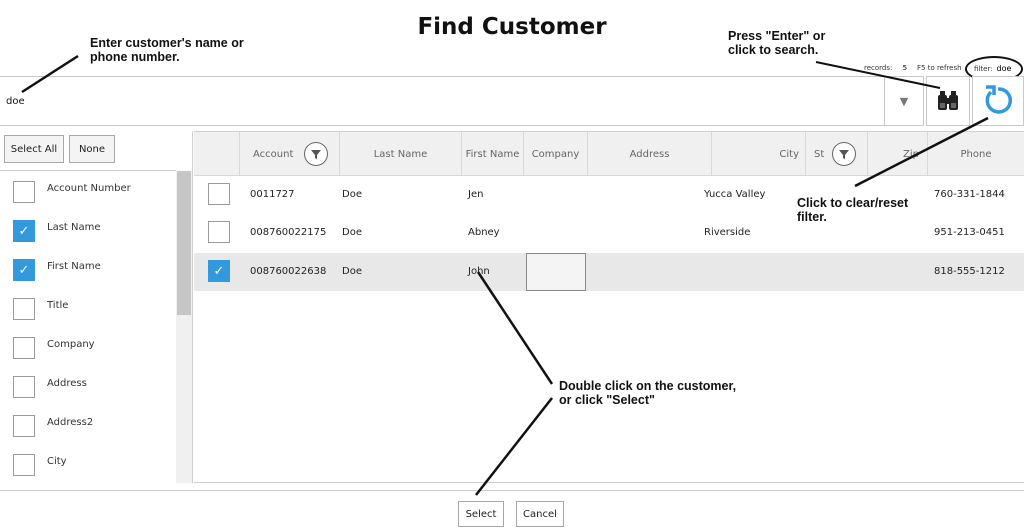  Describe the element at coordinates (484, 232) in the screenshot. I see `cell-first-name: Abney` at that location.